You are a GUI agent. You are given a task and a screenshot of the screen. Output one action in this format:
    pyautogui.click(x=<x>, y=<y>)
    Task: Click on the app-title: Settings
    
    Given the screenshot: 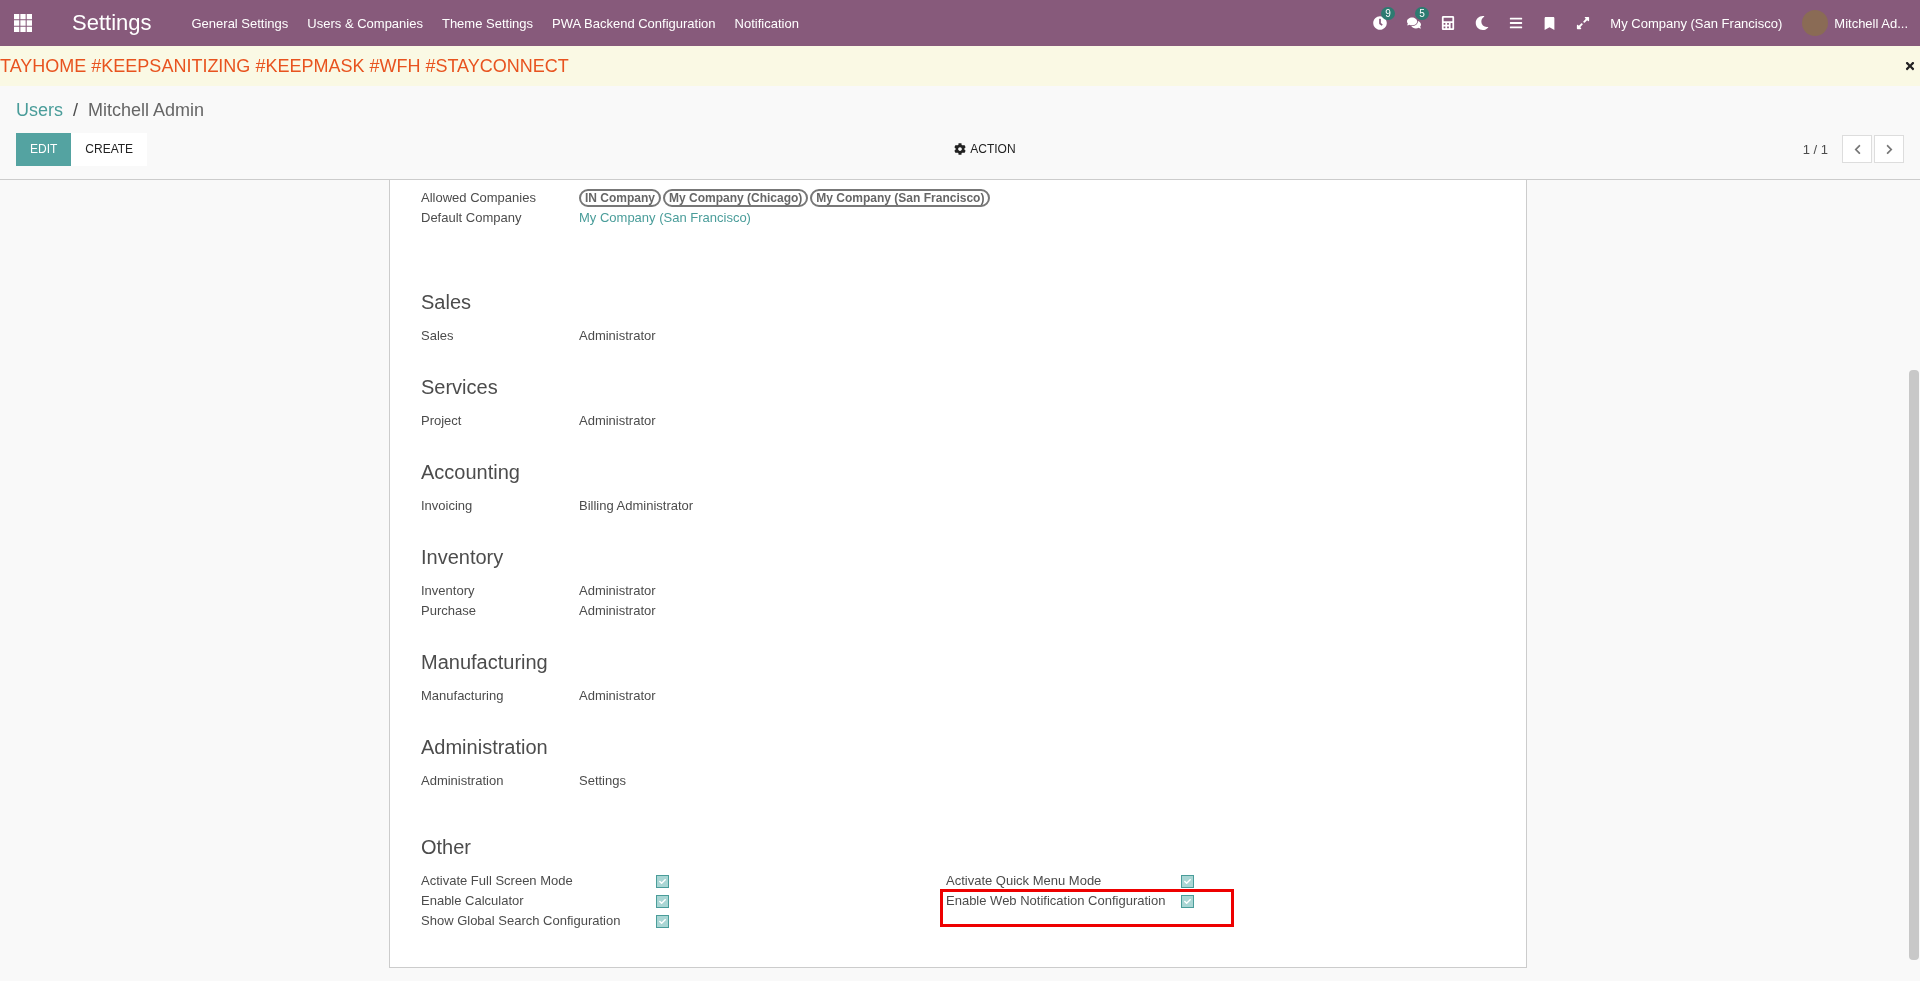 What is the action you would take?
    pyautogui.click(x=112, y=23)
    